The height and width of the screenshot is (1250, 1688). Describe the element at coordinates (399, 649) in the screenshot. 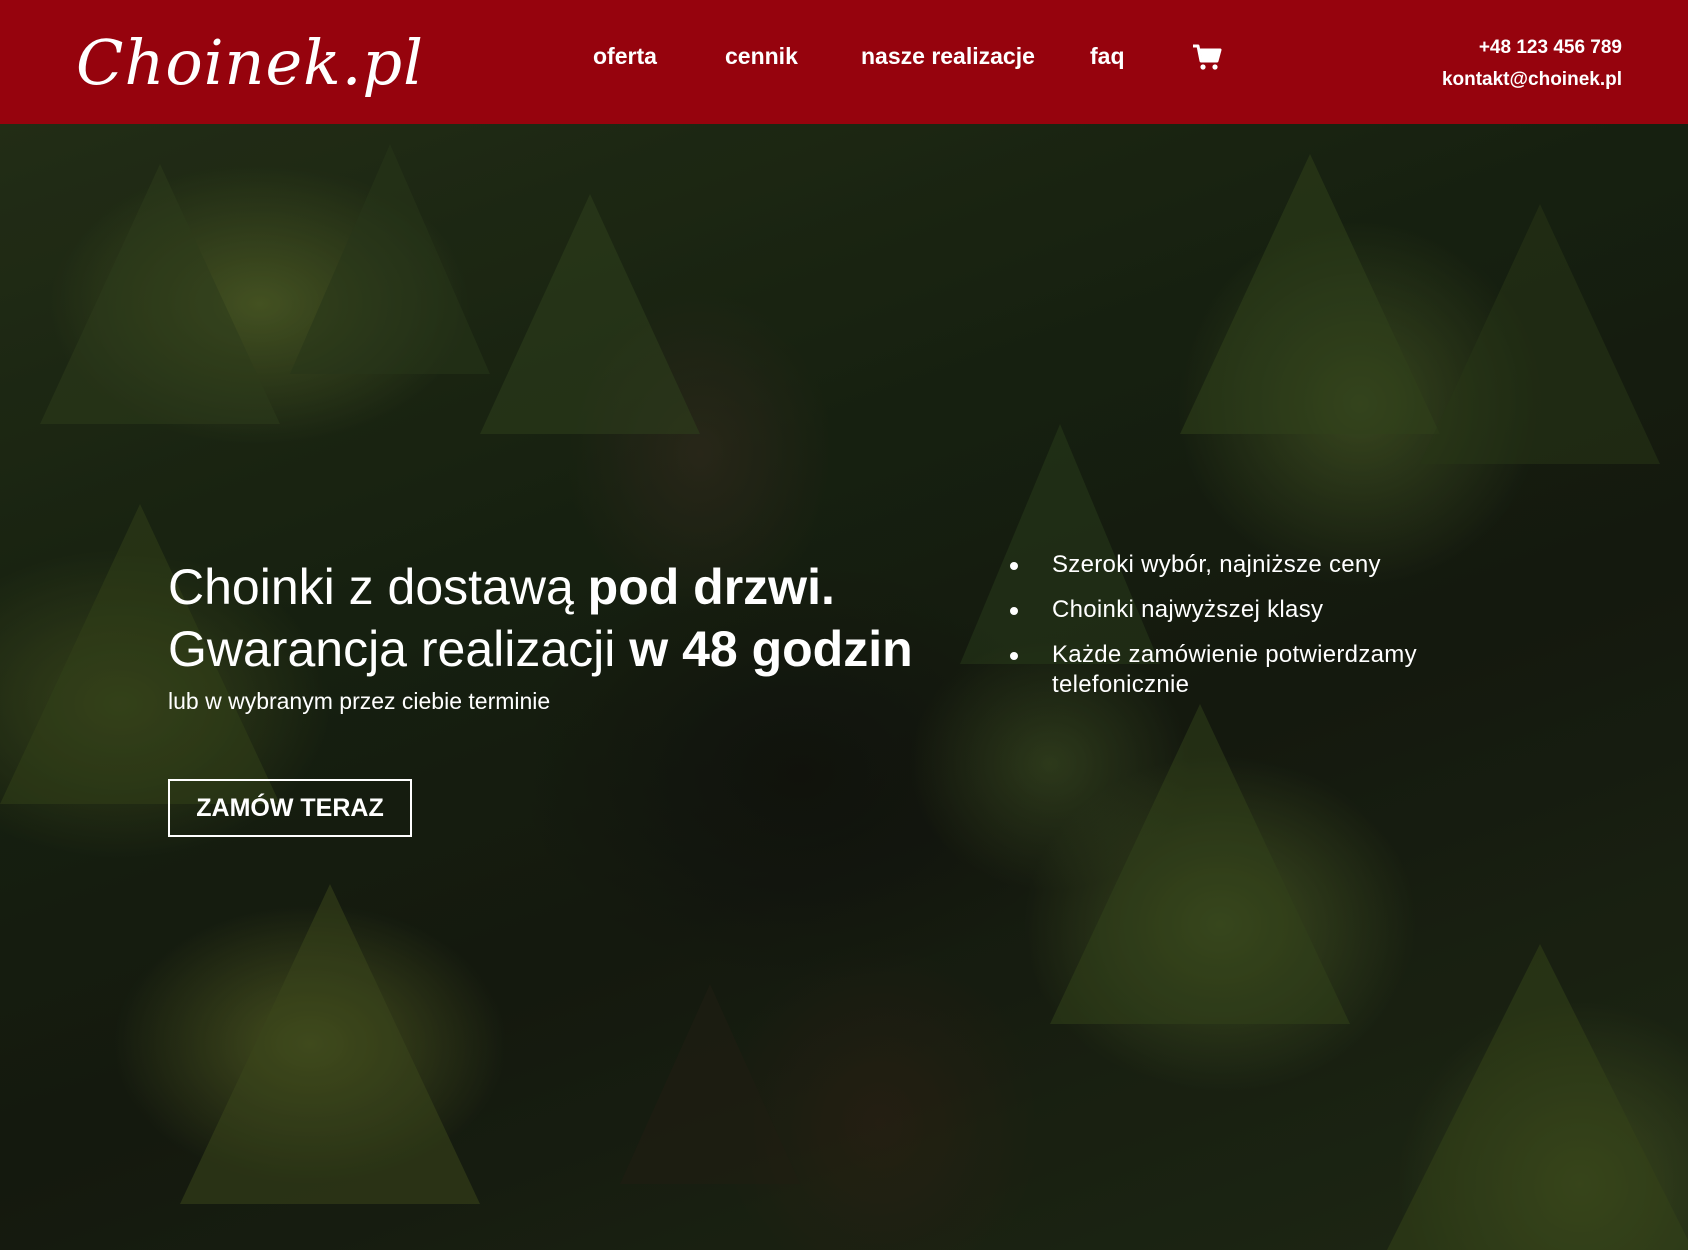

I see `headline-line-2-light: Gwarancja realizacji` at that location.